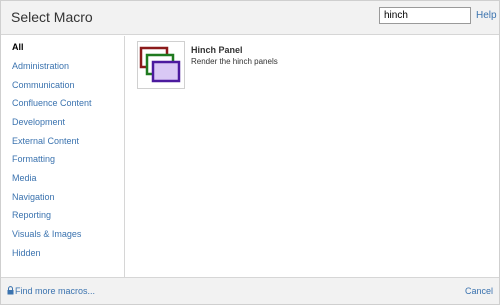 The height and width of the screenshot is (305, 500). Describe the element at coordinates (46, 234) in the screenshot. I see `category-visuals-images: Visuals & Images` at that location.